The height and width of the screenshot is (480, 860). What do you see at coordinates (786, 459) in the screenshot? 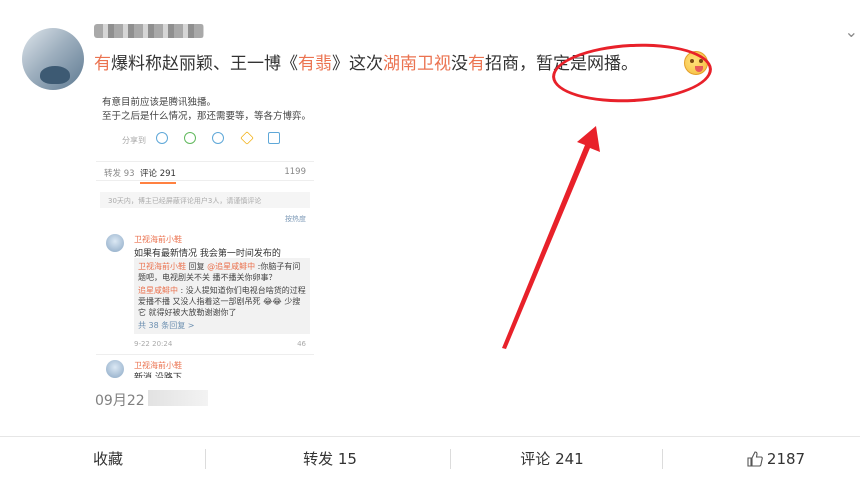
I see `like-count: 2187` at bounding box center [786, 459].